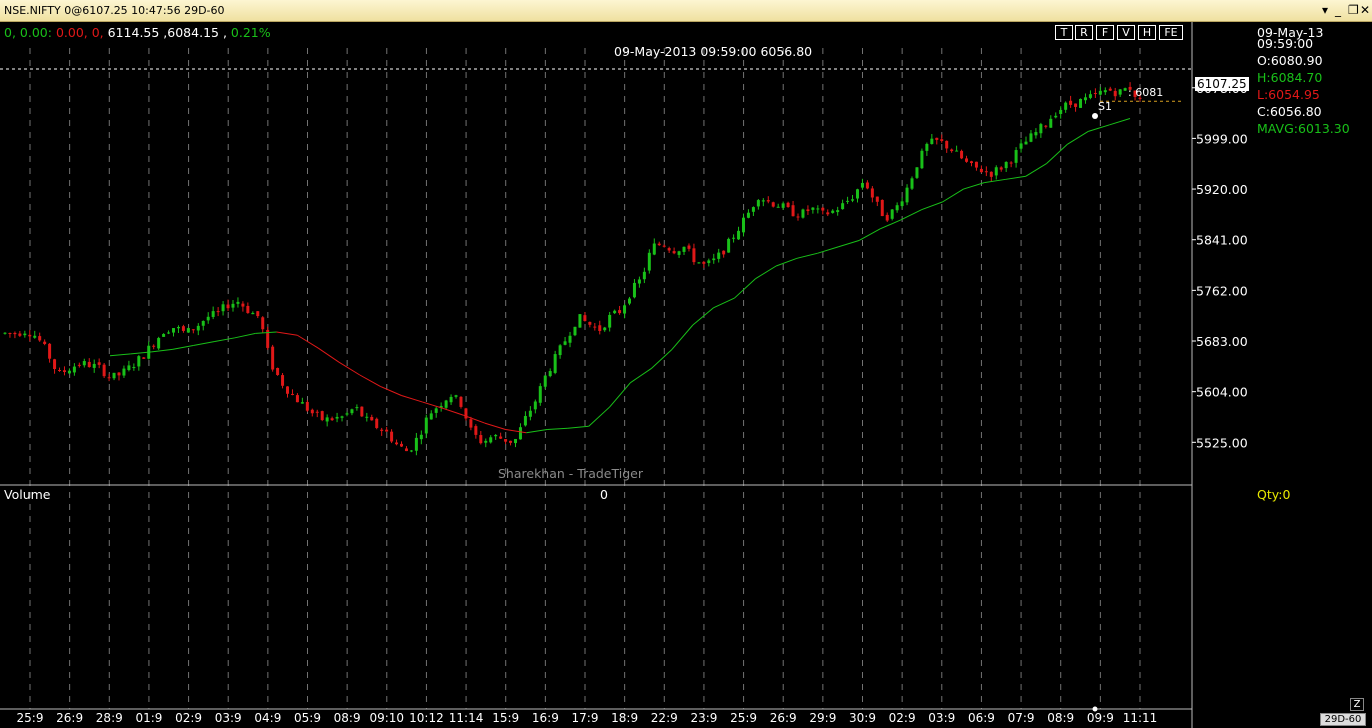 The width and height of the screenshot is (1372, 728). Describe the element at coordinates (1222, 138) in the screenshot. I see `y-tick-label: 5999.00` at that location.